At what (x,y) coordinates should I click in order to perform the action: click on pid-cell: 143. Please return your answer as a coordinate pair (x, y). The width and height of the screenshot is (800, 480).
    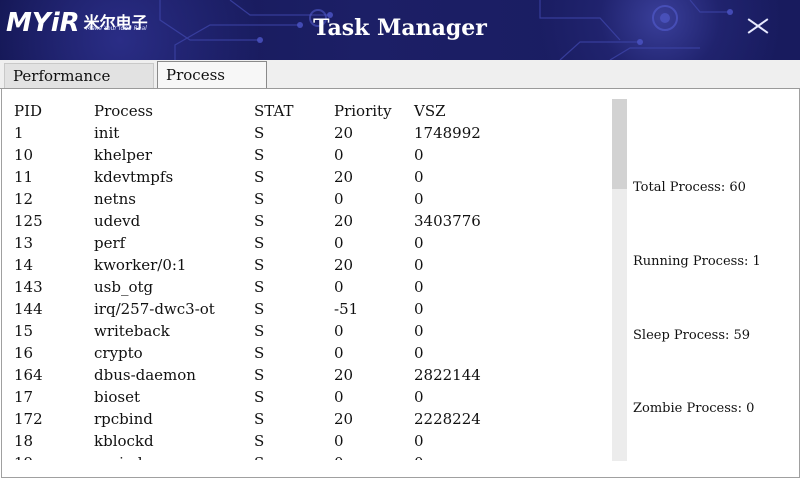
    Looking at the image, I should click on (28, 287).